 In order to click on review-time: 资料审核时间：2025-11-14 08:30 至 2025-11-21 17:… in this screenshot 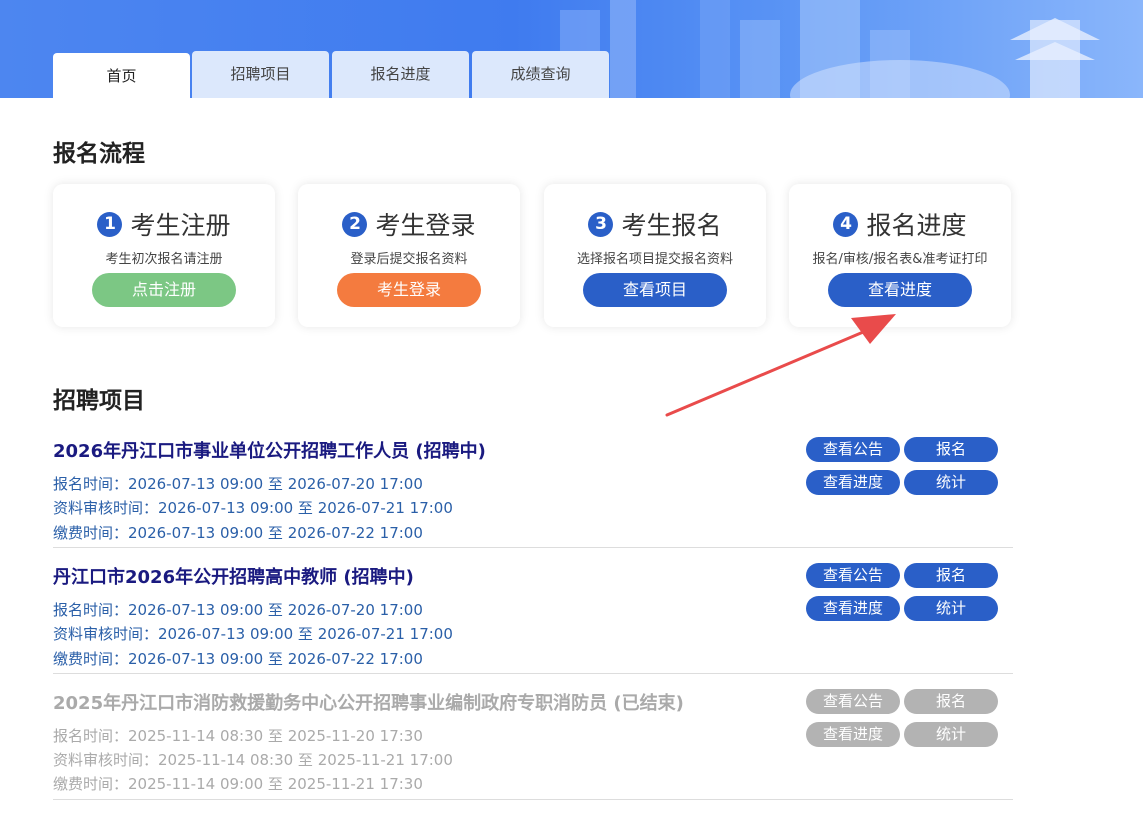, I will do `click(253, 760)`.